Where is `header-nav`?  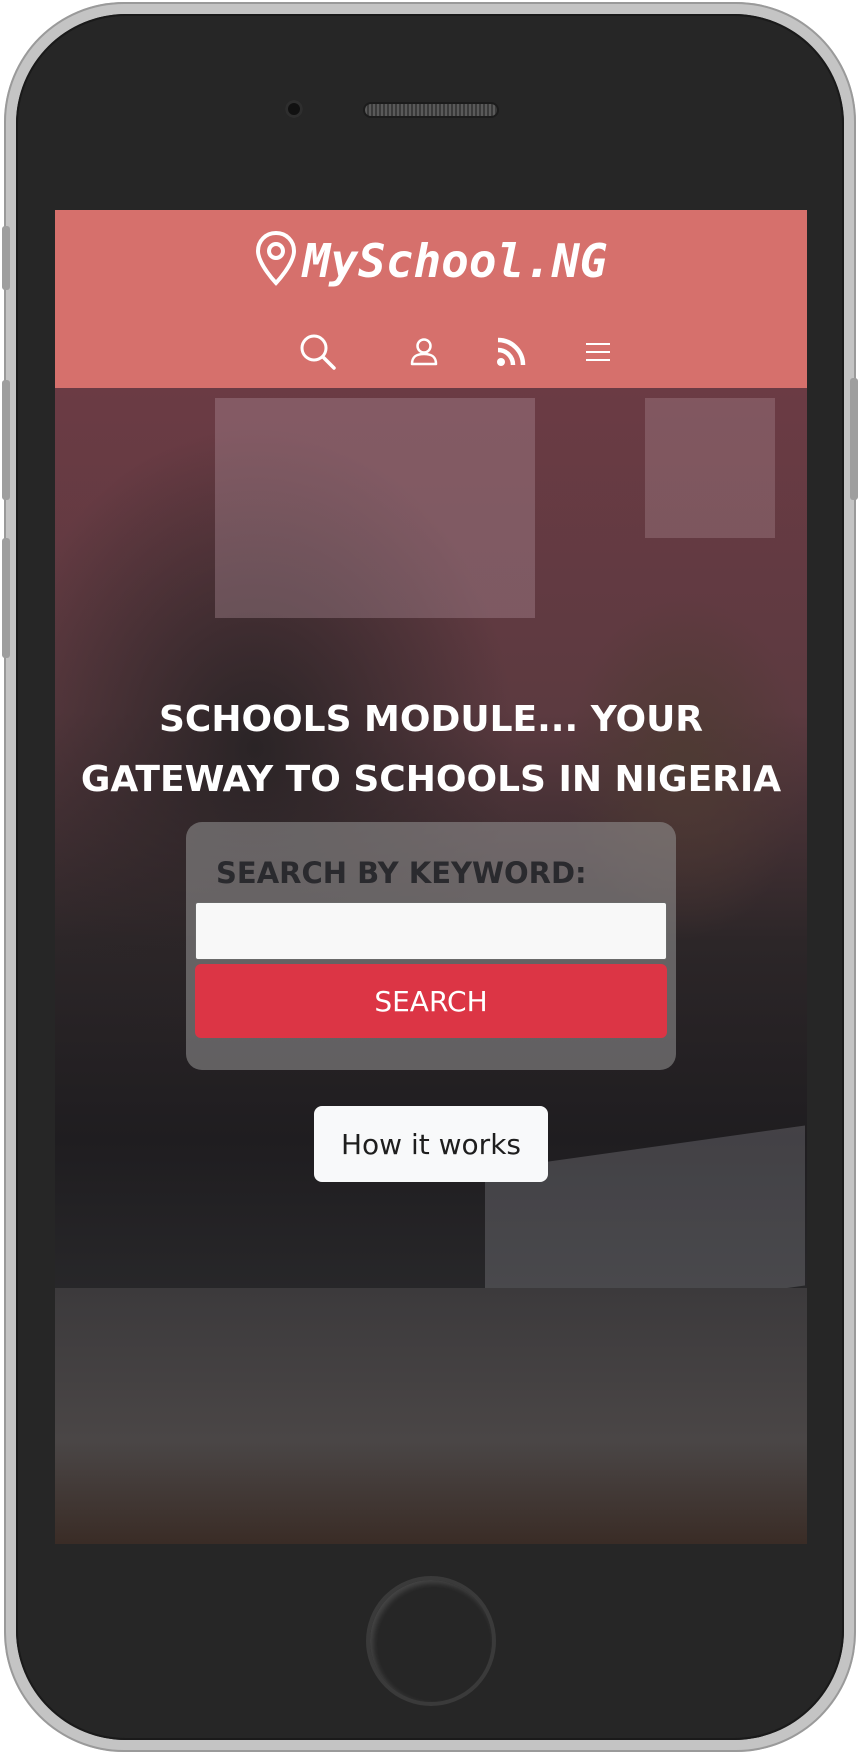
header-nav is located at coordinates (431, 352).